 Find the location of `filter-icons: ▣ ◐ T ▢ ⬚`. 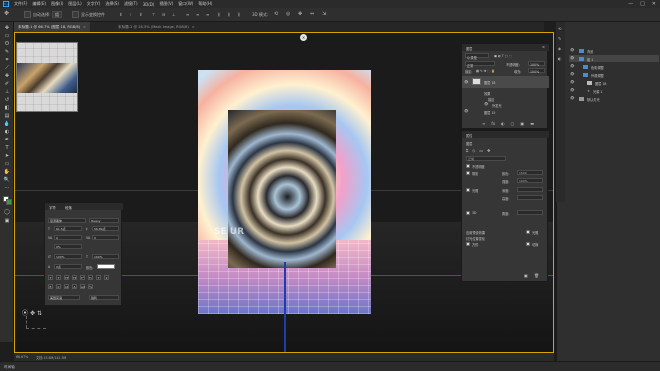

filter-icons: ▣ ◐ T ▢ ⬚ is located at coordinates (503, 56).